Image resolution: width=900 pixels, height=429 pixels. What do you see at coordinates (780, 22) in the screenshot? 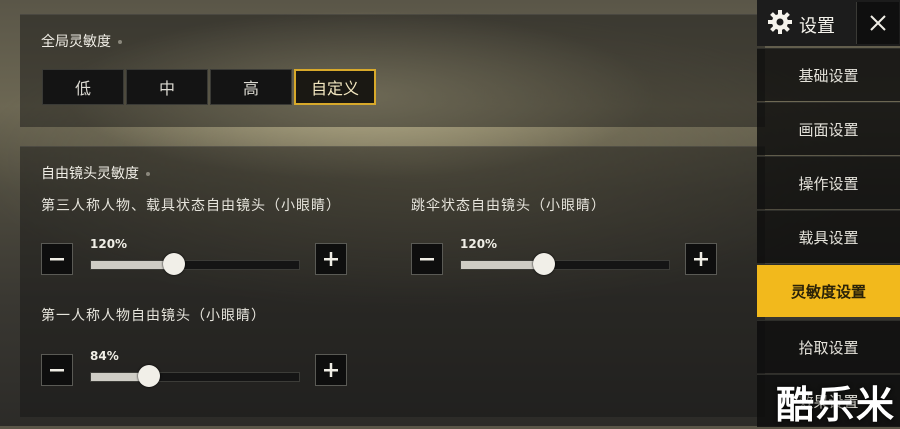
I see `gear-icon` at bounding box center [780, 22].